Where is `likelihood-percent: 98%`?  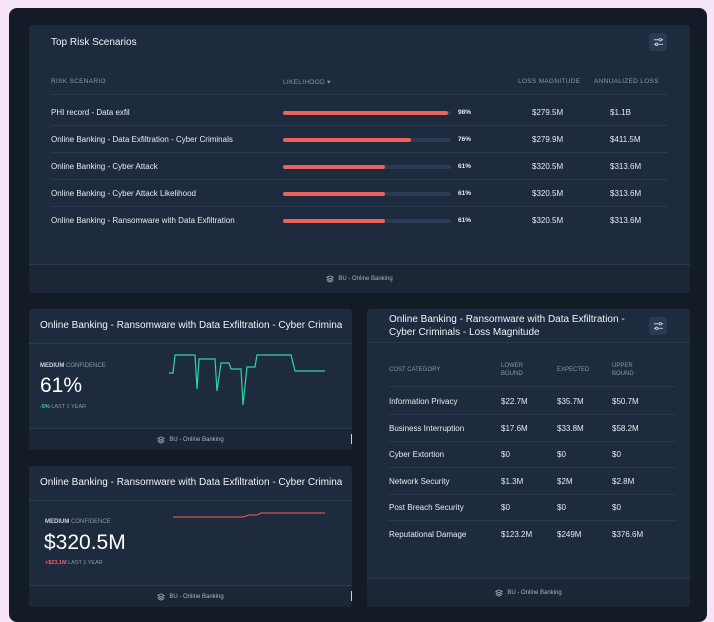 likelihood-percent: 98% is located at coordinates (465, 112).